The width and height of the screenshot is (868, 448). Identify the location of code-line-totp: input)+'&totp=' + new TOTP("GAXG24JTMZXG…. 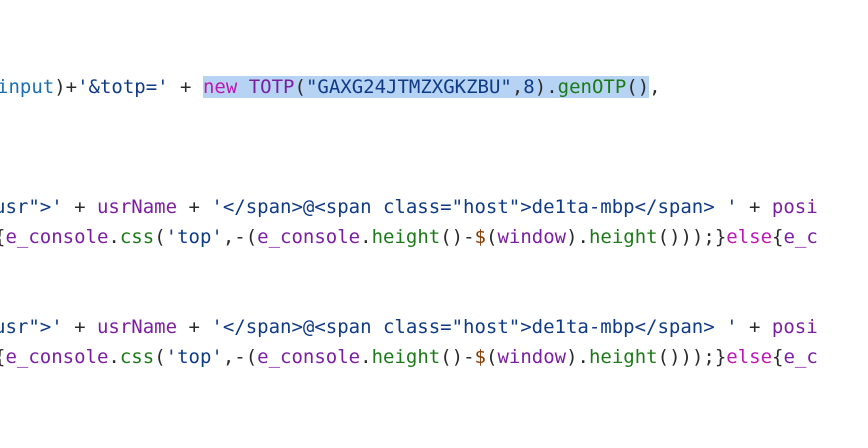
(330, 87).